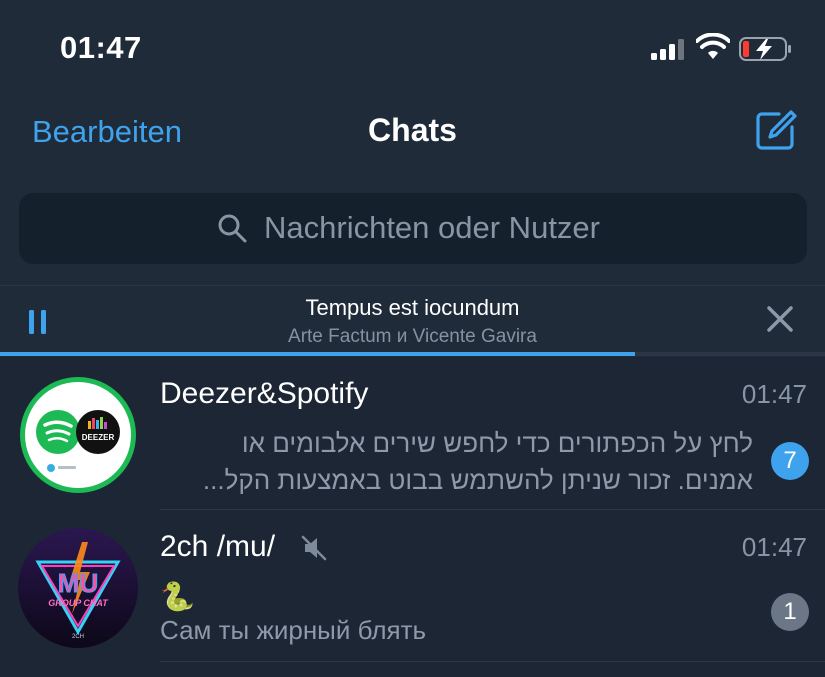 This screenshot has height=677, width=825. I want to click on search-icon, so click(232, 228).